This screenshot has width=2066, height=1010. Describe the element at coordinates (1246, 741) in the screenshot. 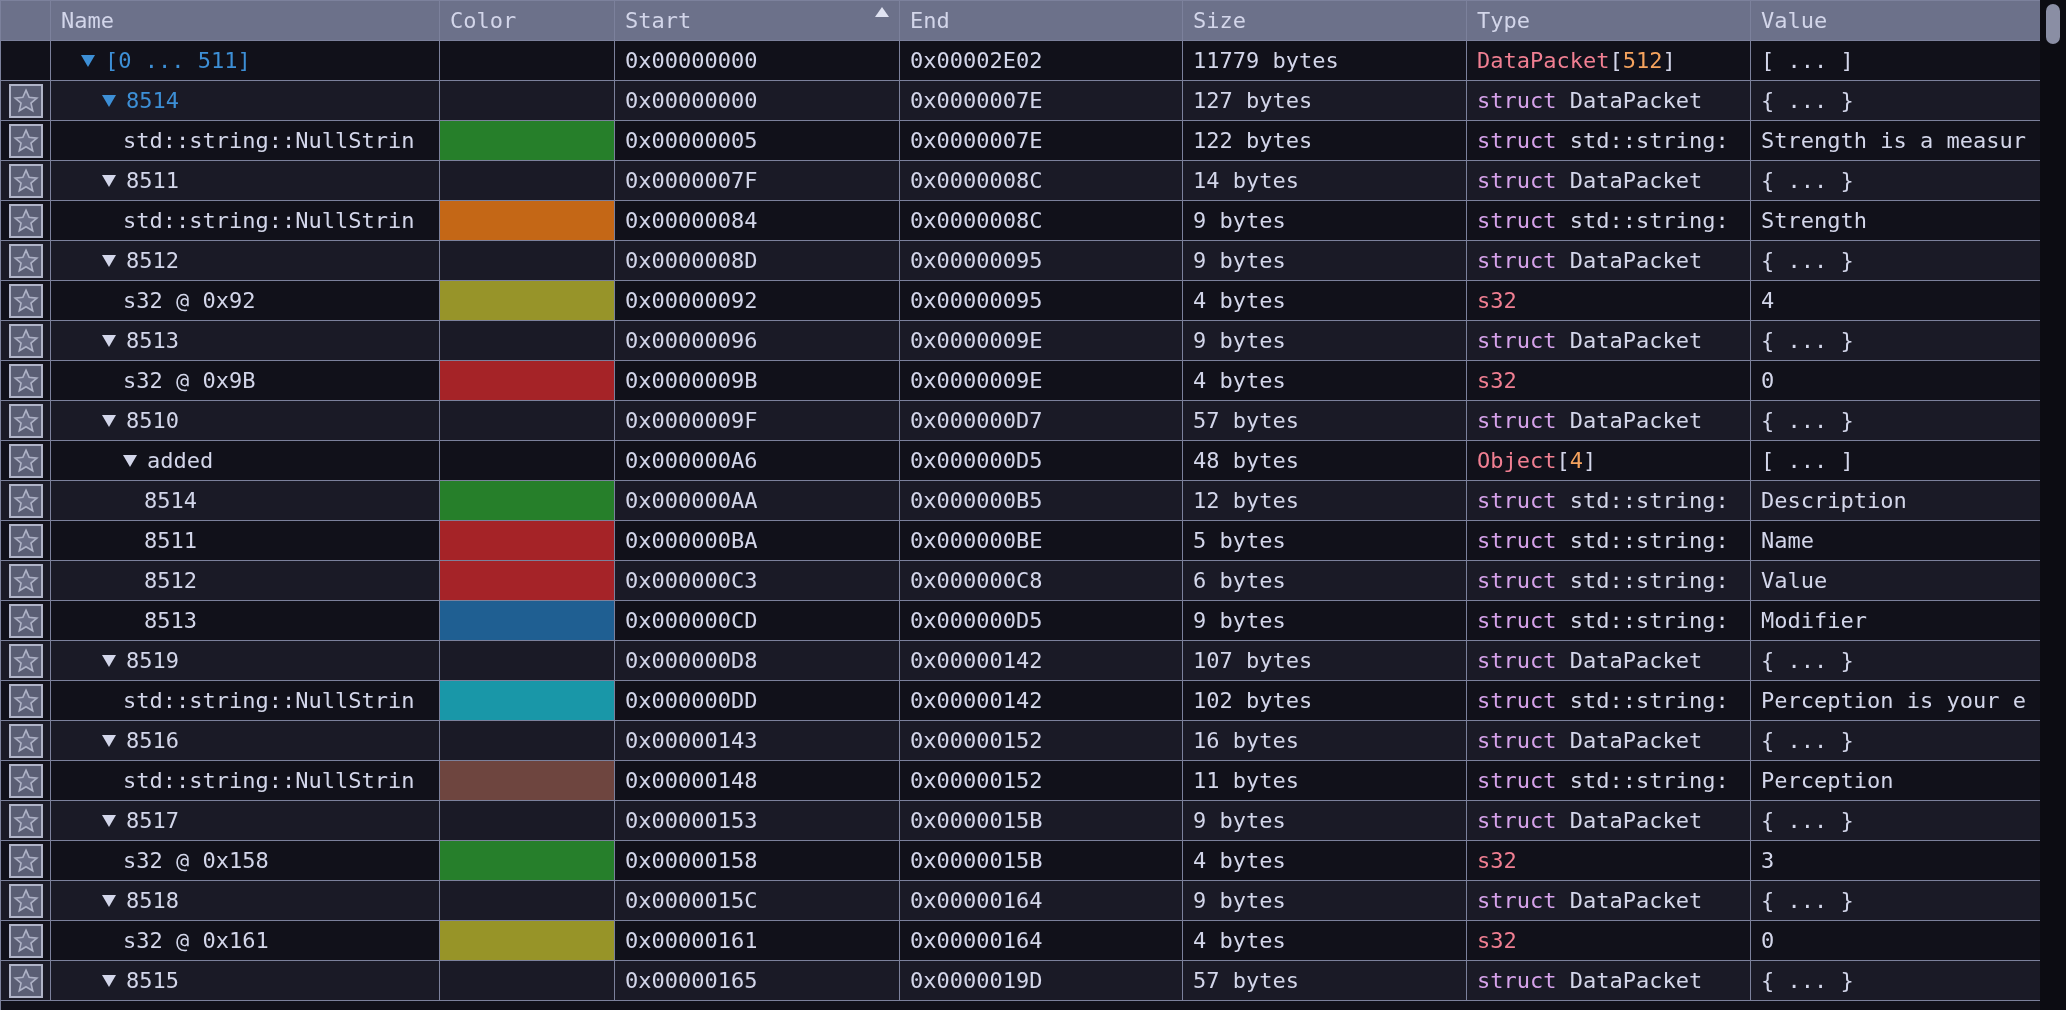

I see `size-text: 16 bytes` at that location.